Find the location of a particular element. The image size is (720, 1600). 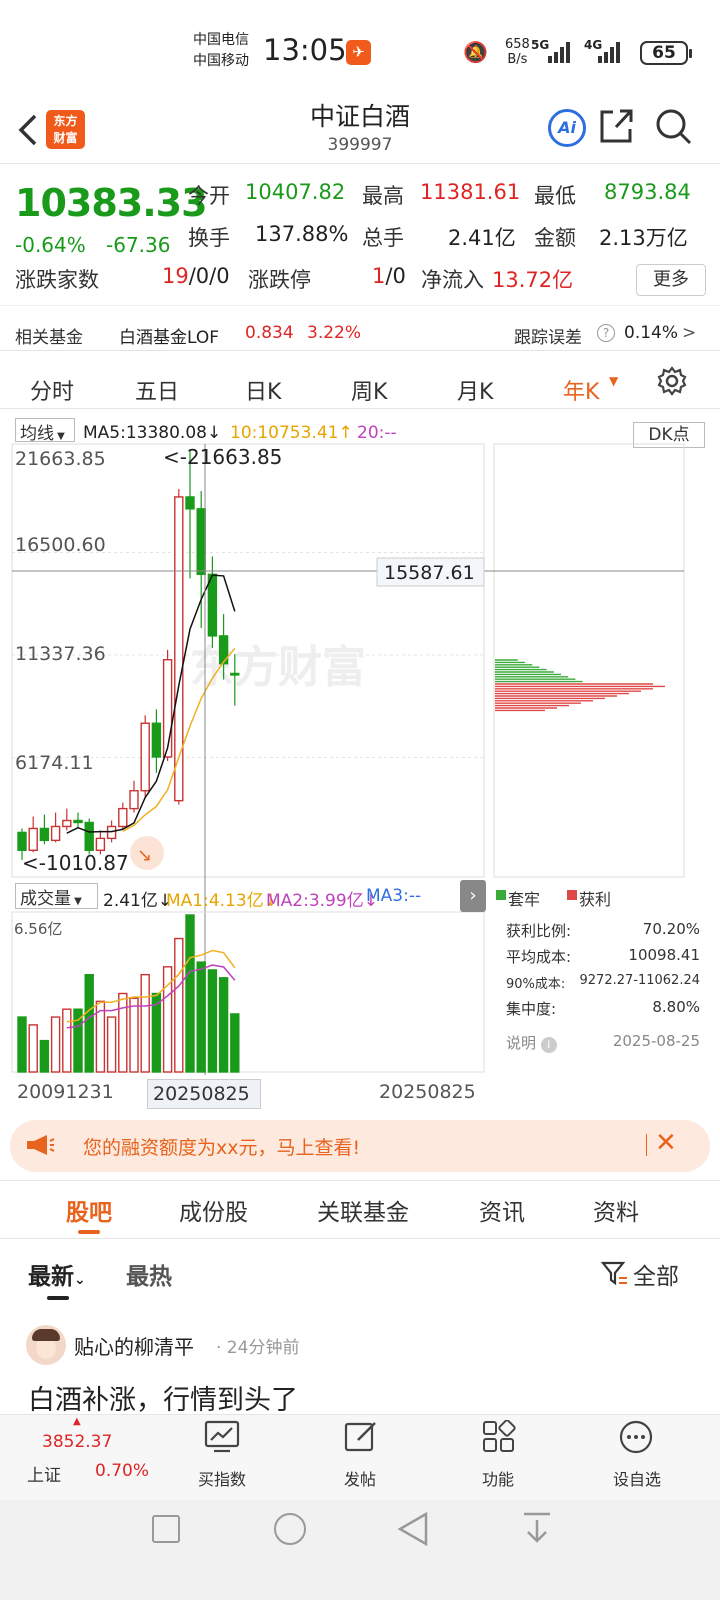

tab-profile: 资料 is located at coordinates (616, 1210).